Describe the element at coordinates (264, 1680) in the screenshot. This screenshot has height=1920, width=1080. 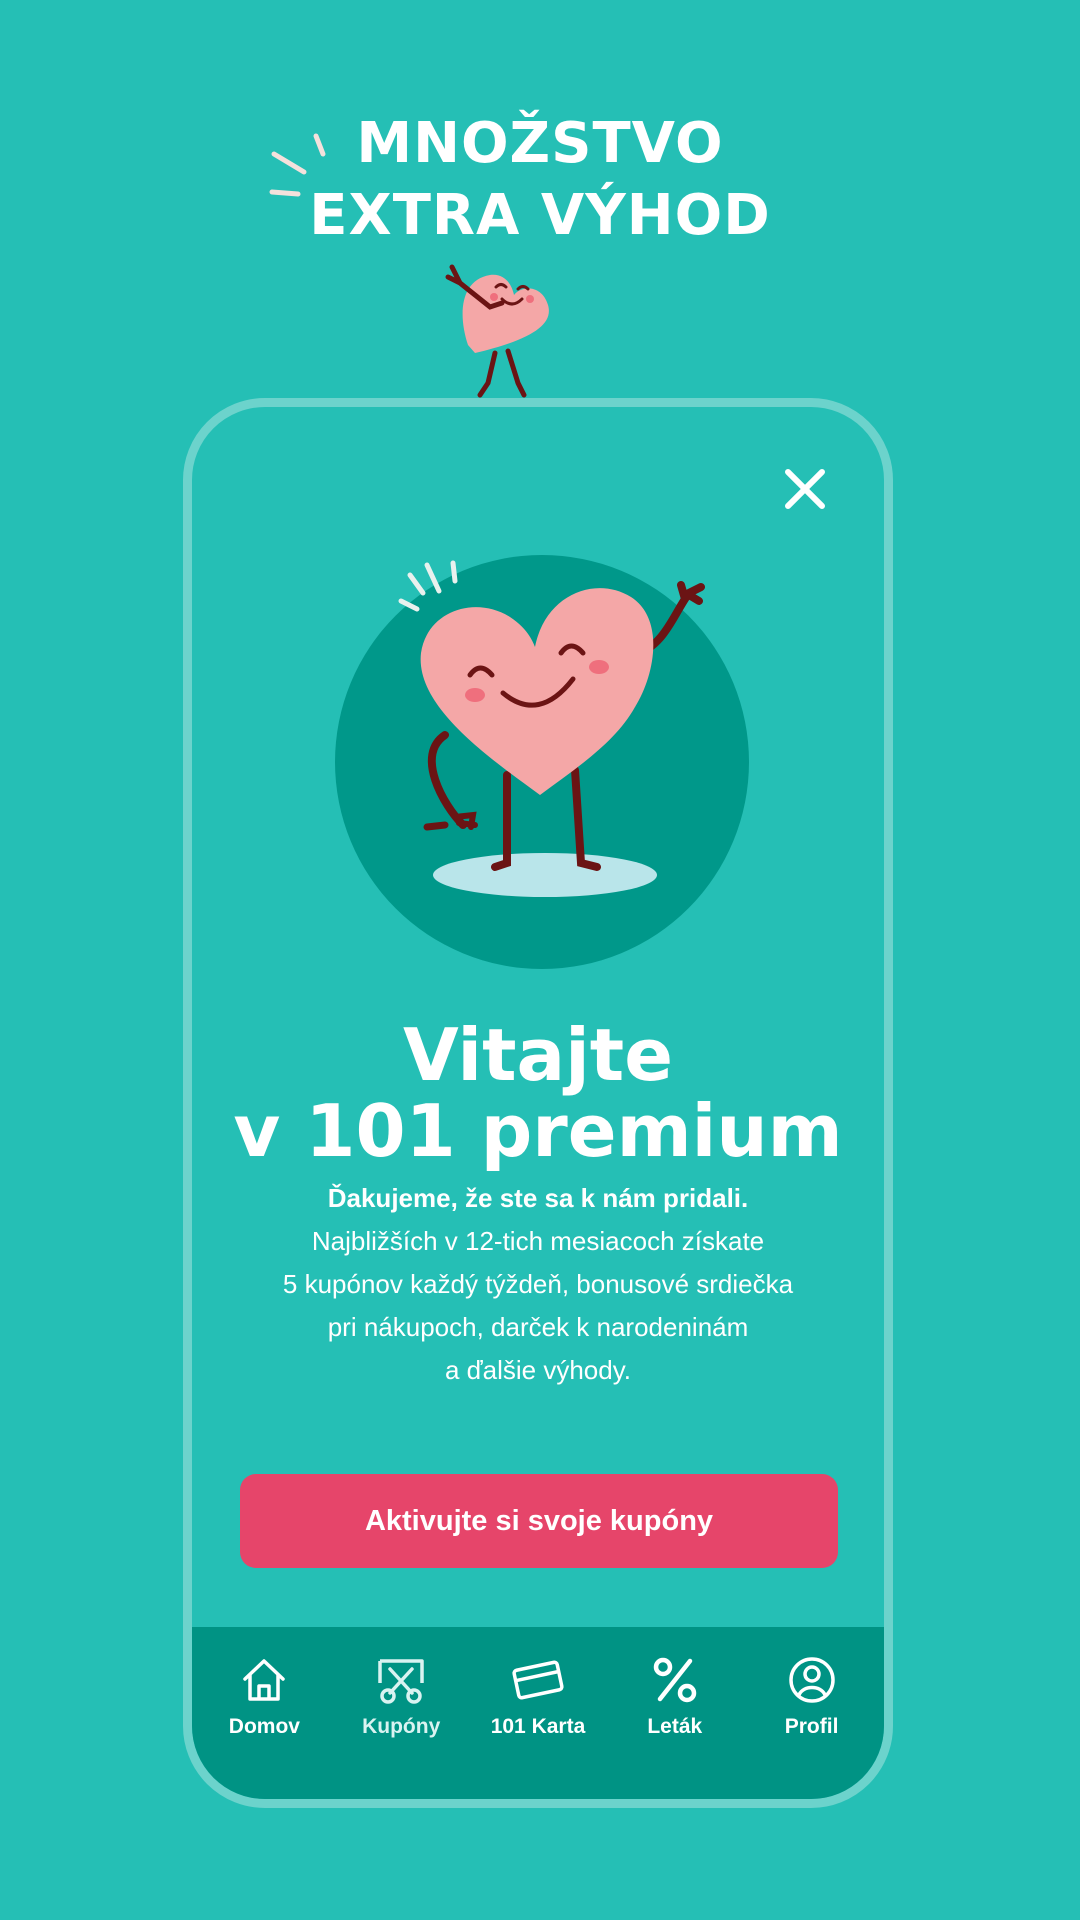
I see `home-icon` at that location.